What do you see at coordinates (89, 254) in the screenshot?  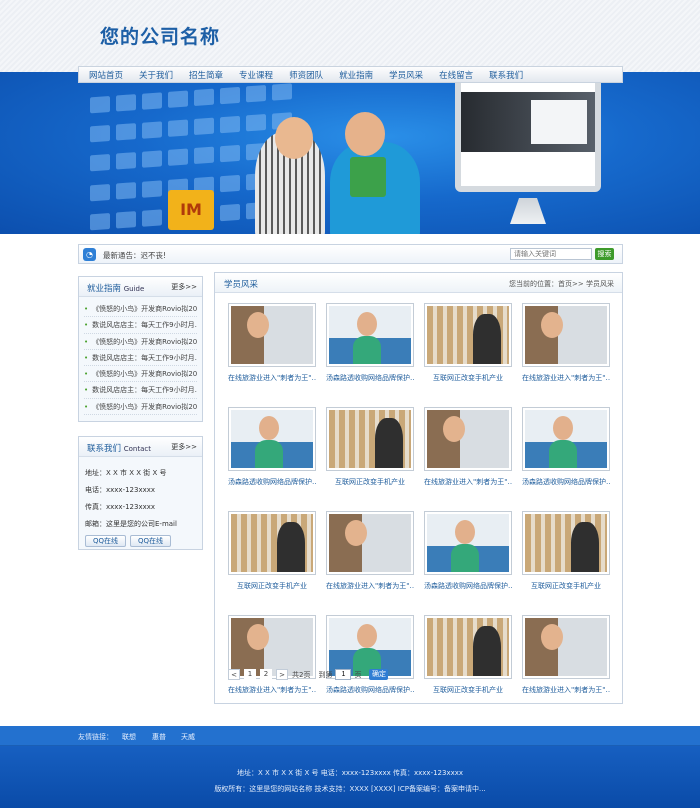 I see `speech-bubble-icon: ◔` at bounding box center [89, 254].